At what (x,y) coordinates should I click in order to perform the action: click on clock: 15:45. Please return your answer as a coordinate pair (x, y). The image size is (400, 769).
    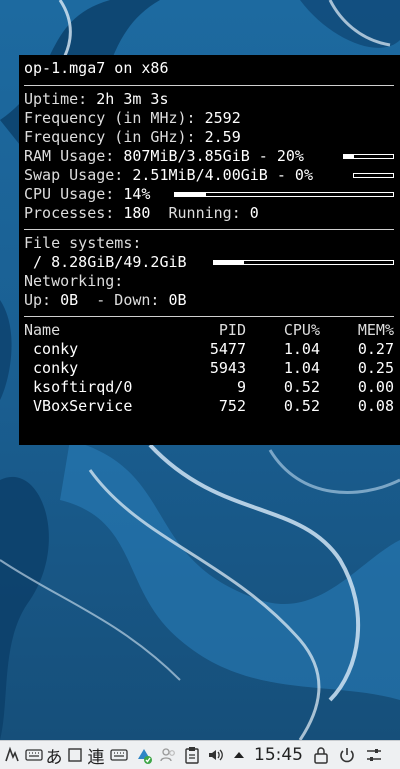
    Looking at the image, I should click on (278, 755).